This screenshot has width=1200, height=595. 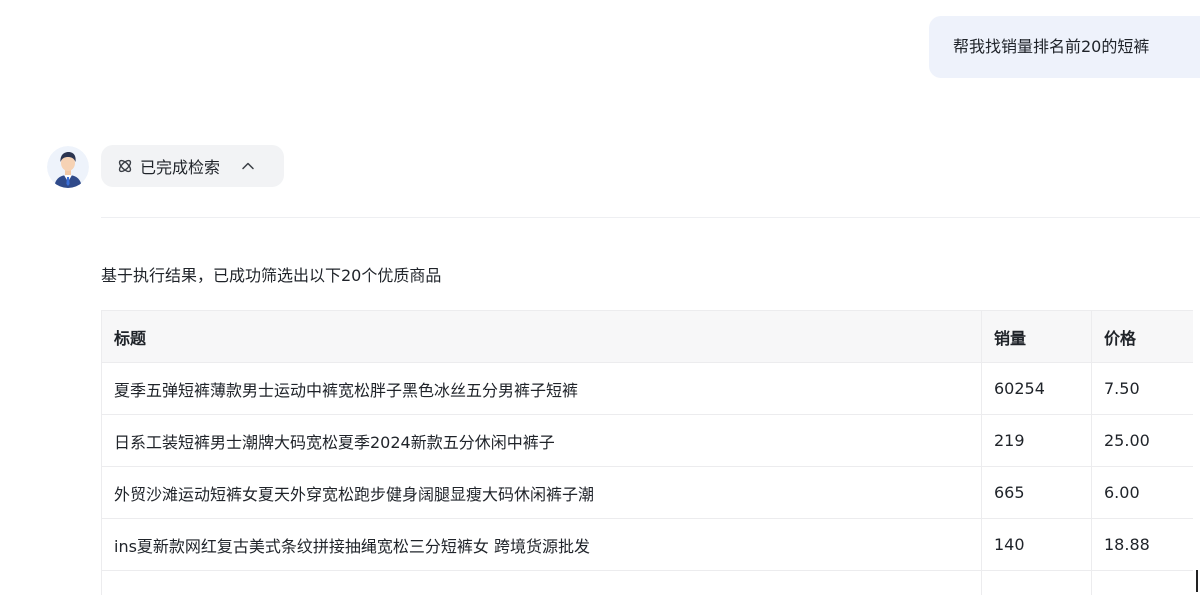 What do you see at coordinates (1142, 582) in the screenshot?
I see `cell-price` at bounding box center [1142, 582].